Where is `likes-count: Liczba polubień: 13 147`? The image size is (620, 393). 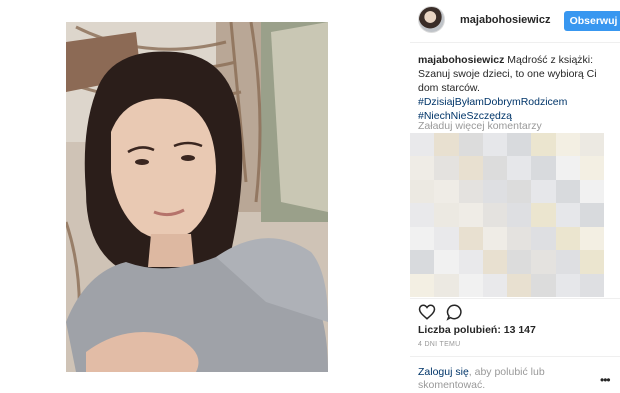 likes-count: Liczba polubień: 13 147 is located at coordinates (477, 330).